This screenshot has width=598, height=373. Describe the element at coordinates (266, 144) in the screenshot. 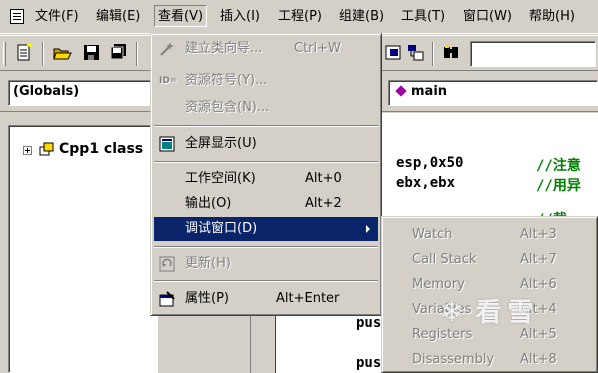

I see `menu-item-full-screen: 全屏显示(U)` at that location.